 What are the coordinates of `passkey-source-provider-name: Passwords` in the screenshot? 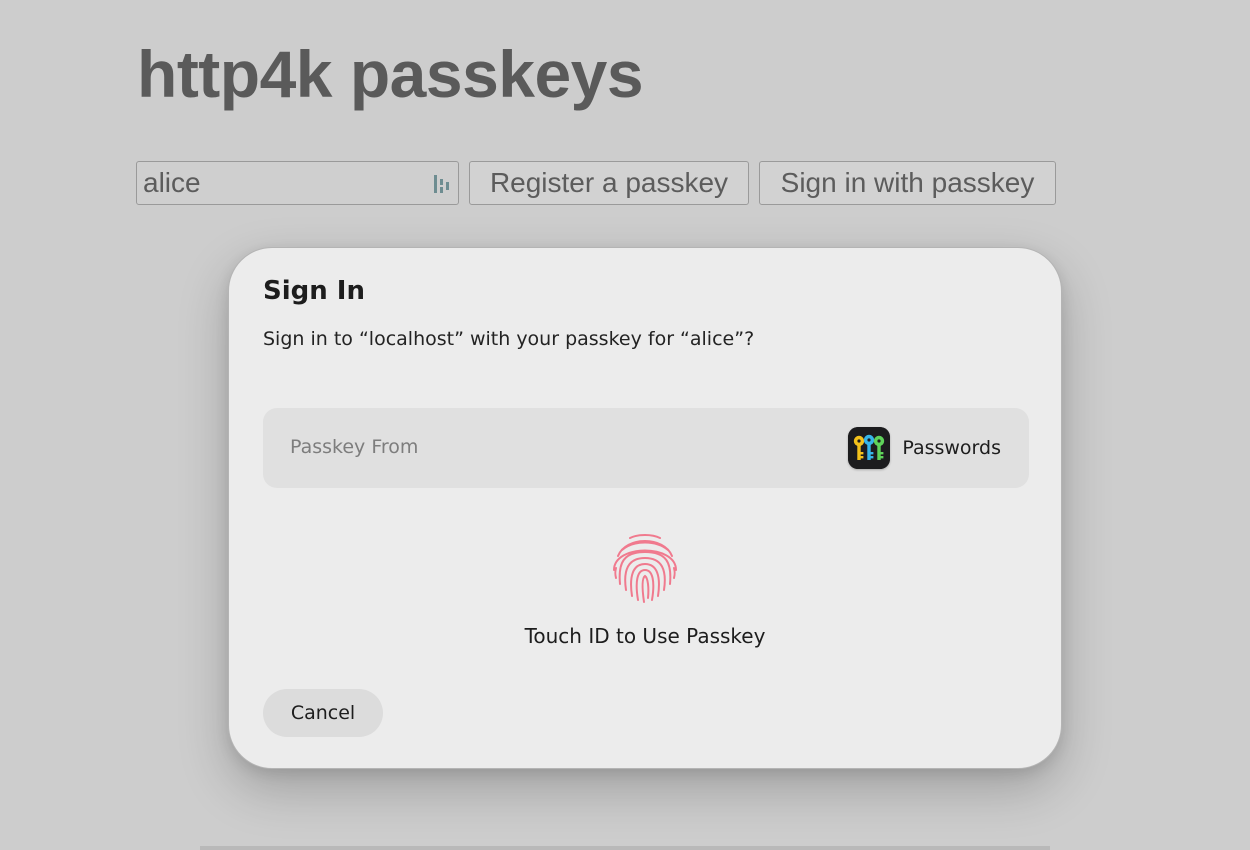 It's located at (951, 448).